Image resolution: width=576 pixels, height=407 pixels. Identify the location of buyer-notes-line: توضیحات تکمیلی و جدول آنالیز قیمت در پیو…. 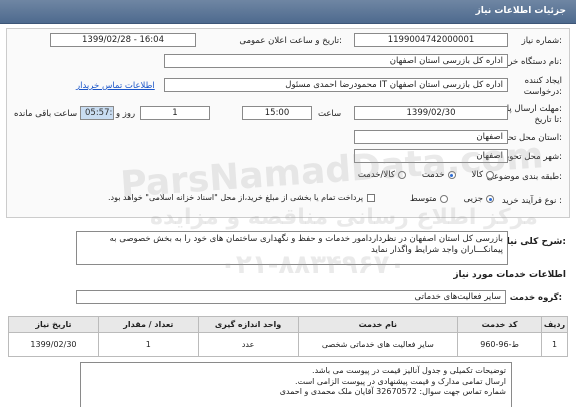
(409, 370).